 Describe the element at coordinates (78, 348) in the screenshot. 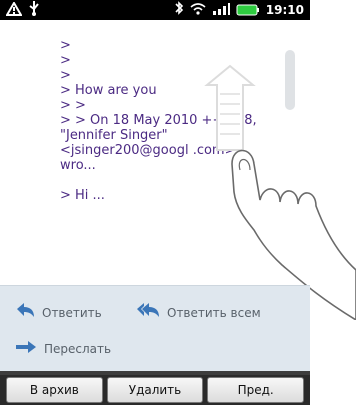

I see `forward-label: Переслать` at that location.